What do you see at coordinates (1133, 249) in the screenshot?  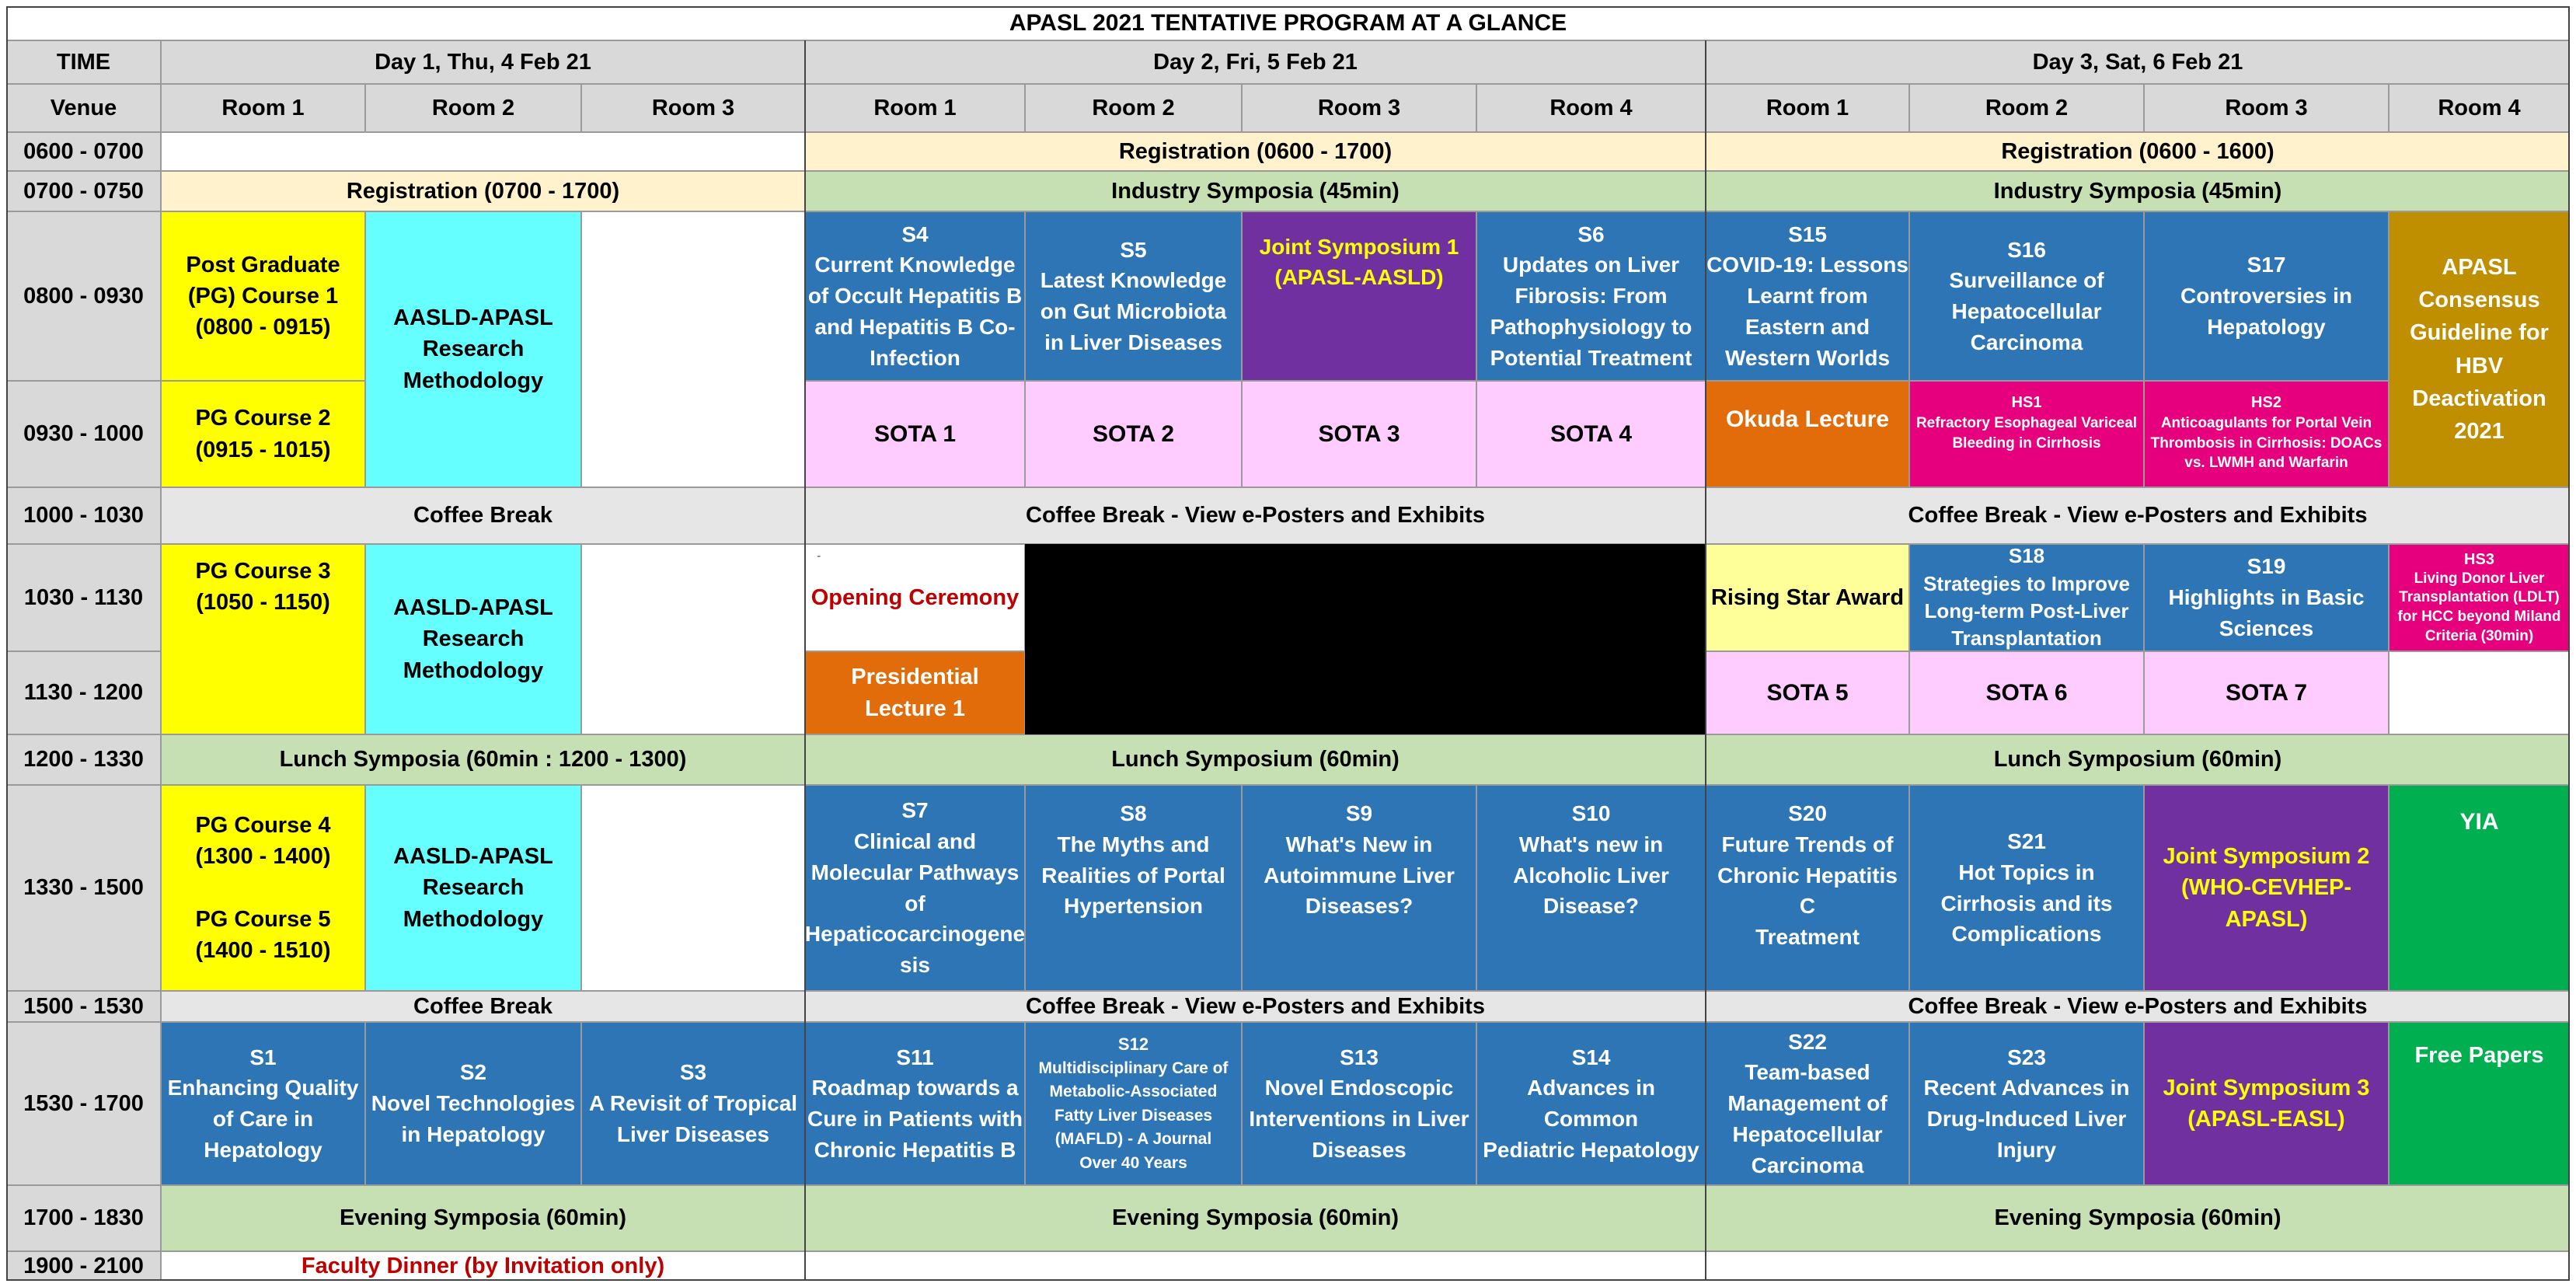 I see `session-s5-line: S5` at bounding box center [1133, 249].